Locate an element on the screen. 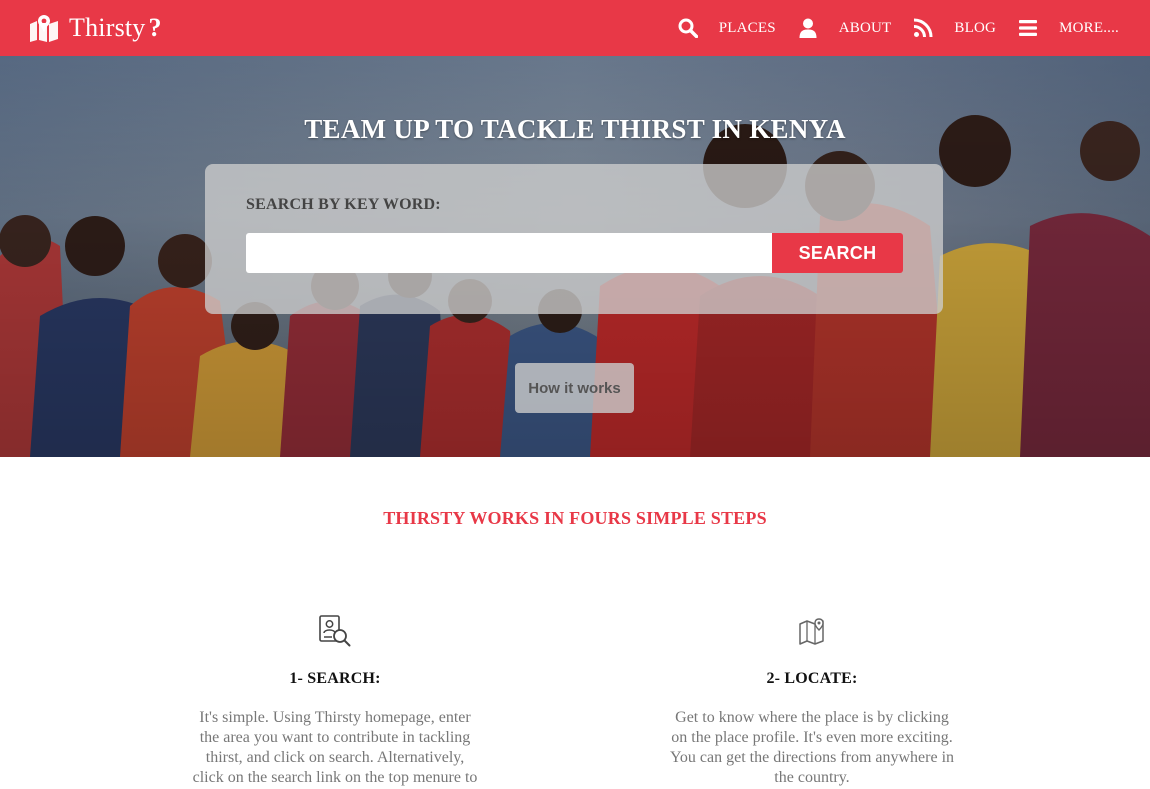  brand-name: Thirsty? is located at coordinates (115, 28).